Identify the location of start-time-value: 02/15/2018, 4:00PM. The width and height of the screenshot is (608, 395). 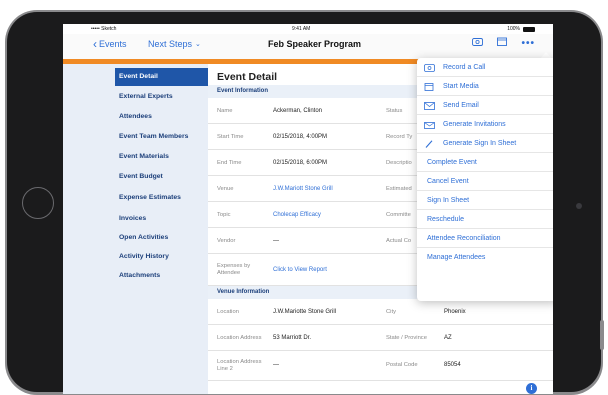
(300, 137).